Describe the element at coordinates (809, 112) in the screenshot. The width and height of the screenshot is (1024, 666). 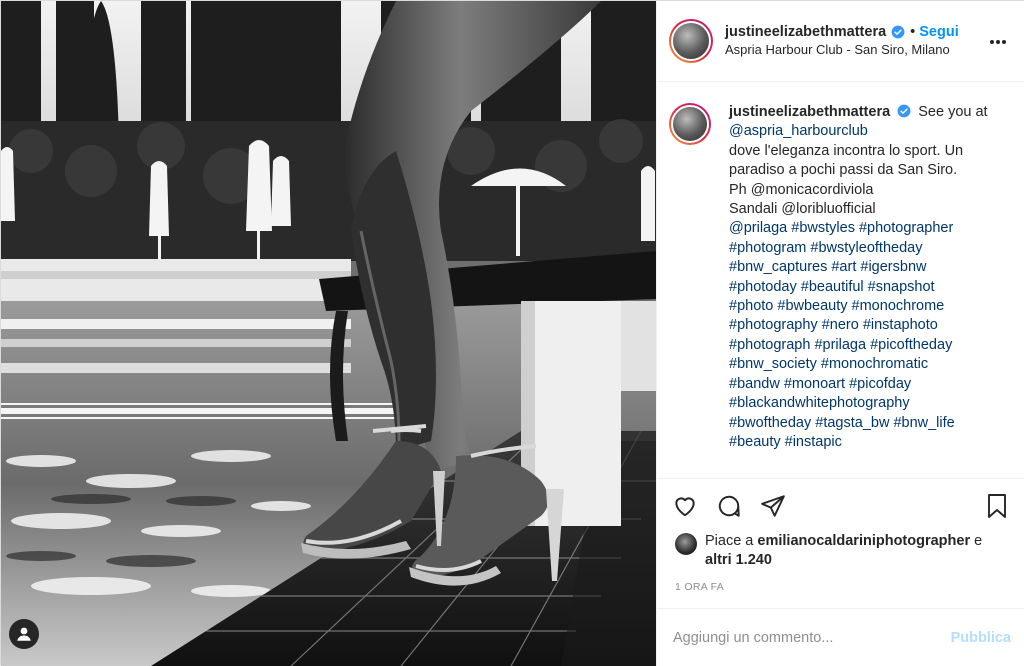
I see `caption-username: justineelizabethmattera` at that location.